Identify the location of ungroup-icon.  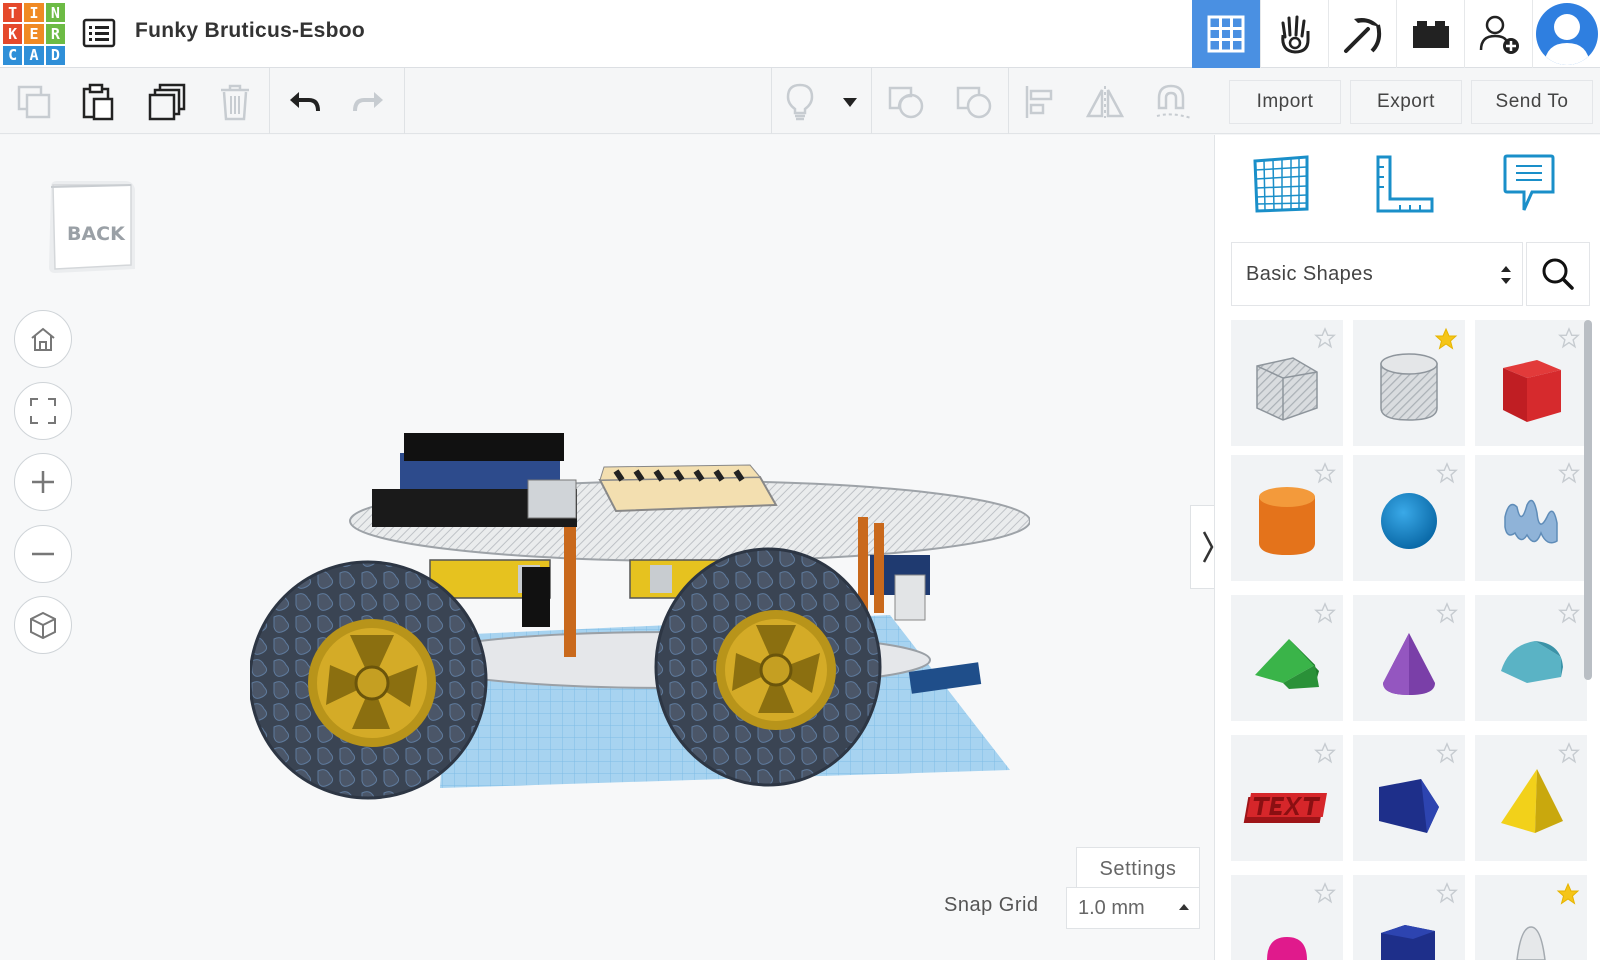
(974, 102).